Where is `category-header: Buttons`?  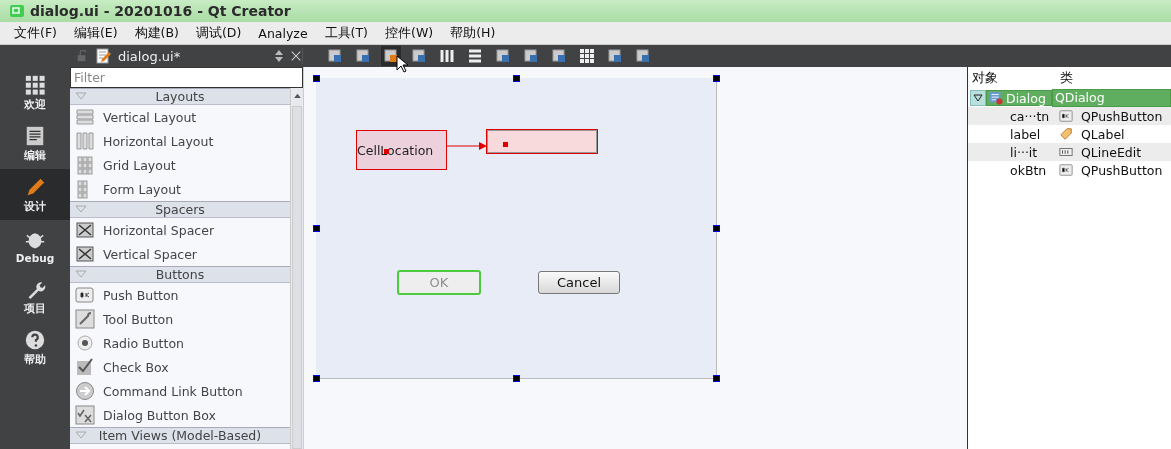
category-header: Buttons is located at coordinates (180, 274).